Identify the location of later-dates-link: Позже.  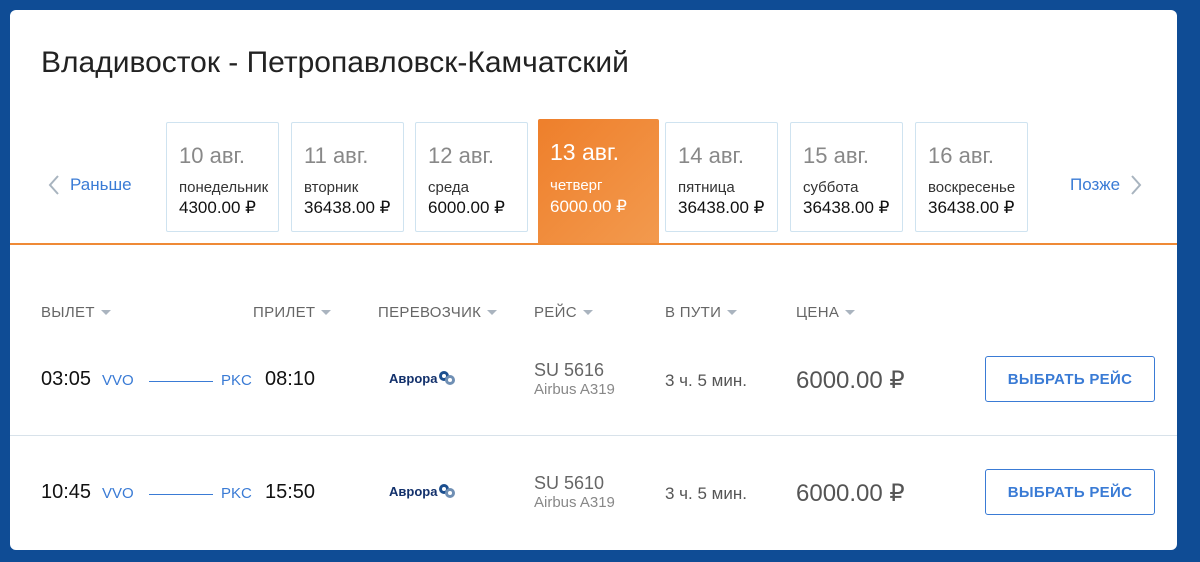
(1107, 185).